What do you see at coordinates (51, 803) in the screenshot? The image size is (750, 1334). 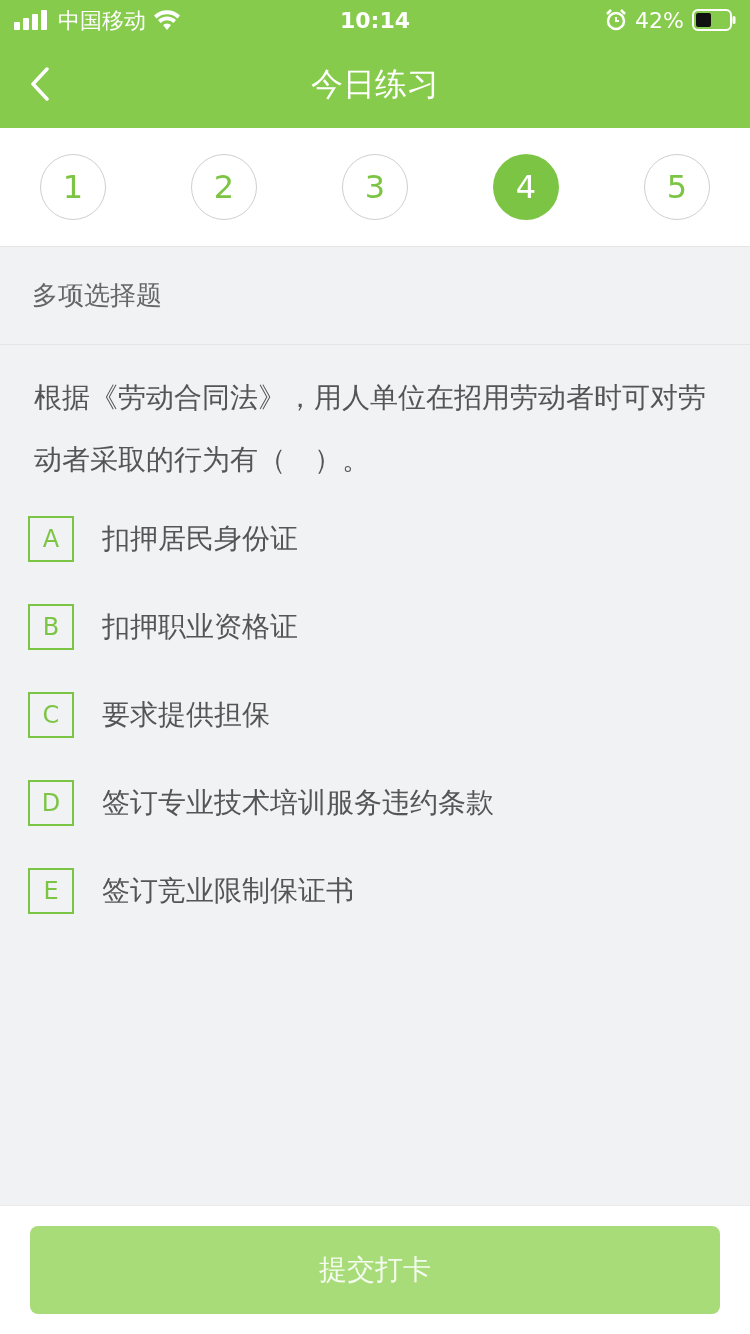 I see `option-checkbox: D` at bounding box center [51, 803].